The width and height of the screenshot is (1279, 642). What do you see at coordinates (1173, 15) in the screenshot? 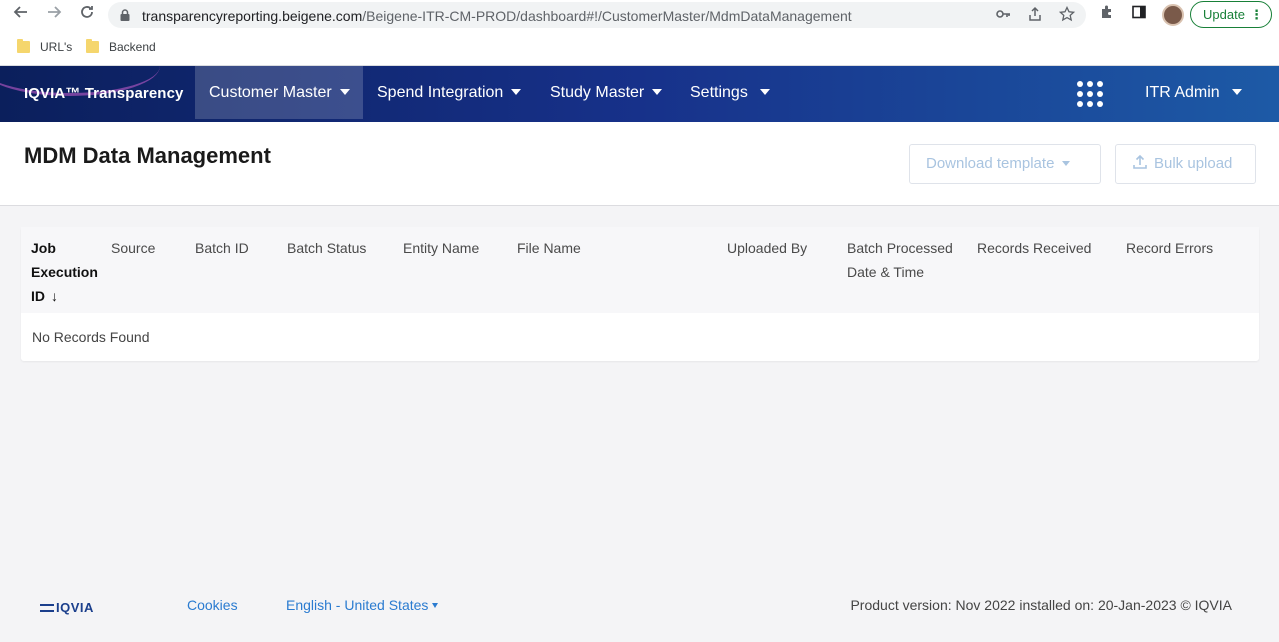
I see `profile-avatar` at bounding box center [1173, 15].